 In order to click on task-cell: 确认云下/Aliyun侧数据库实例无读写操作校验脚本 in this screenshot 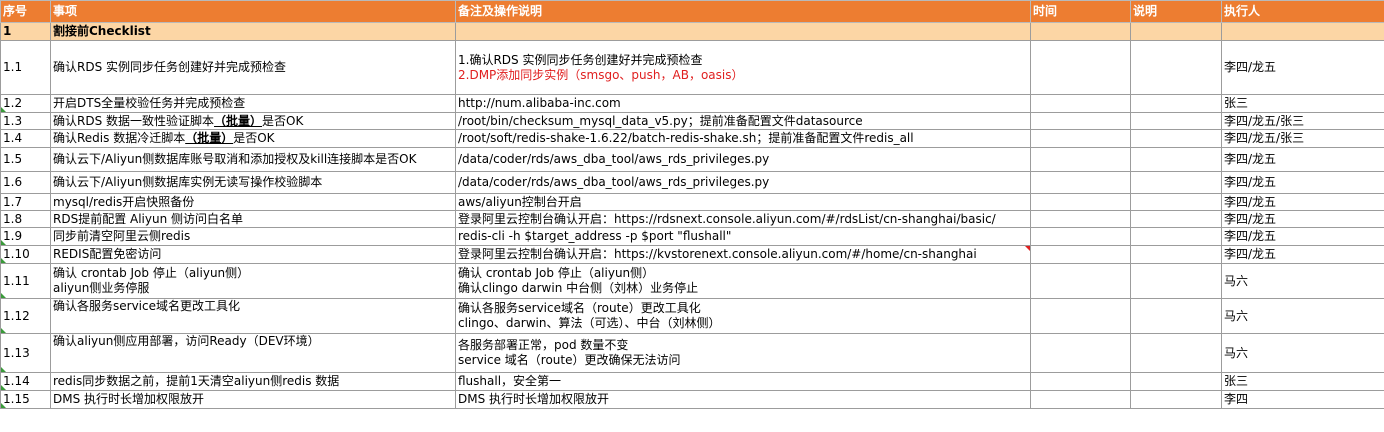, I will do `click(253, 182)`.